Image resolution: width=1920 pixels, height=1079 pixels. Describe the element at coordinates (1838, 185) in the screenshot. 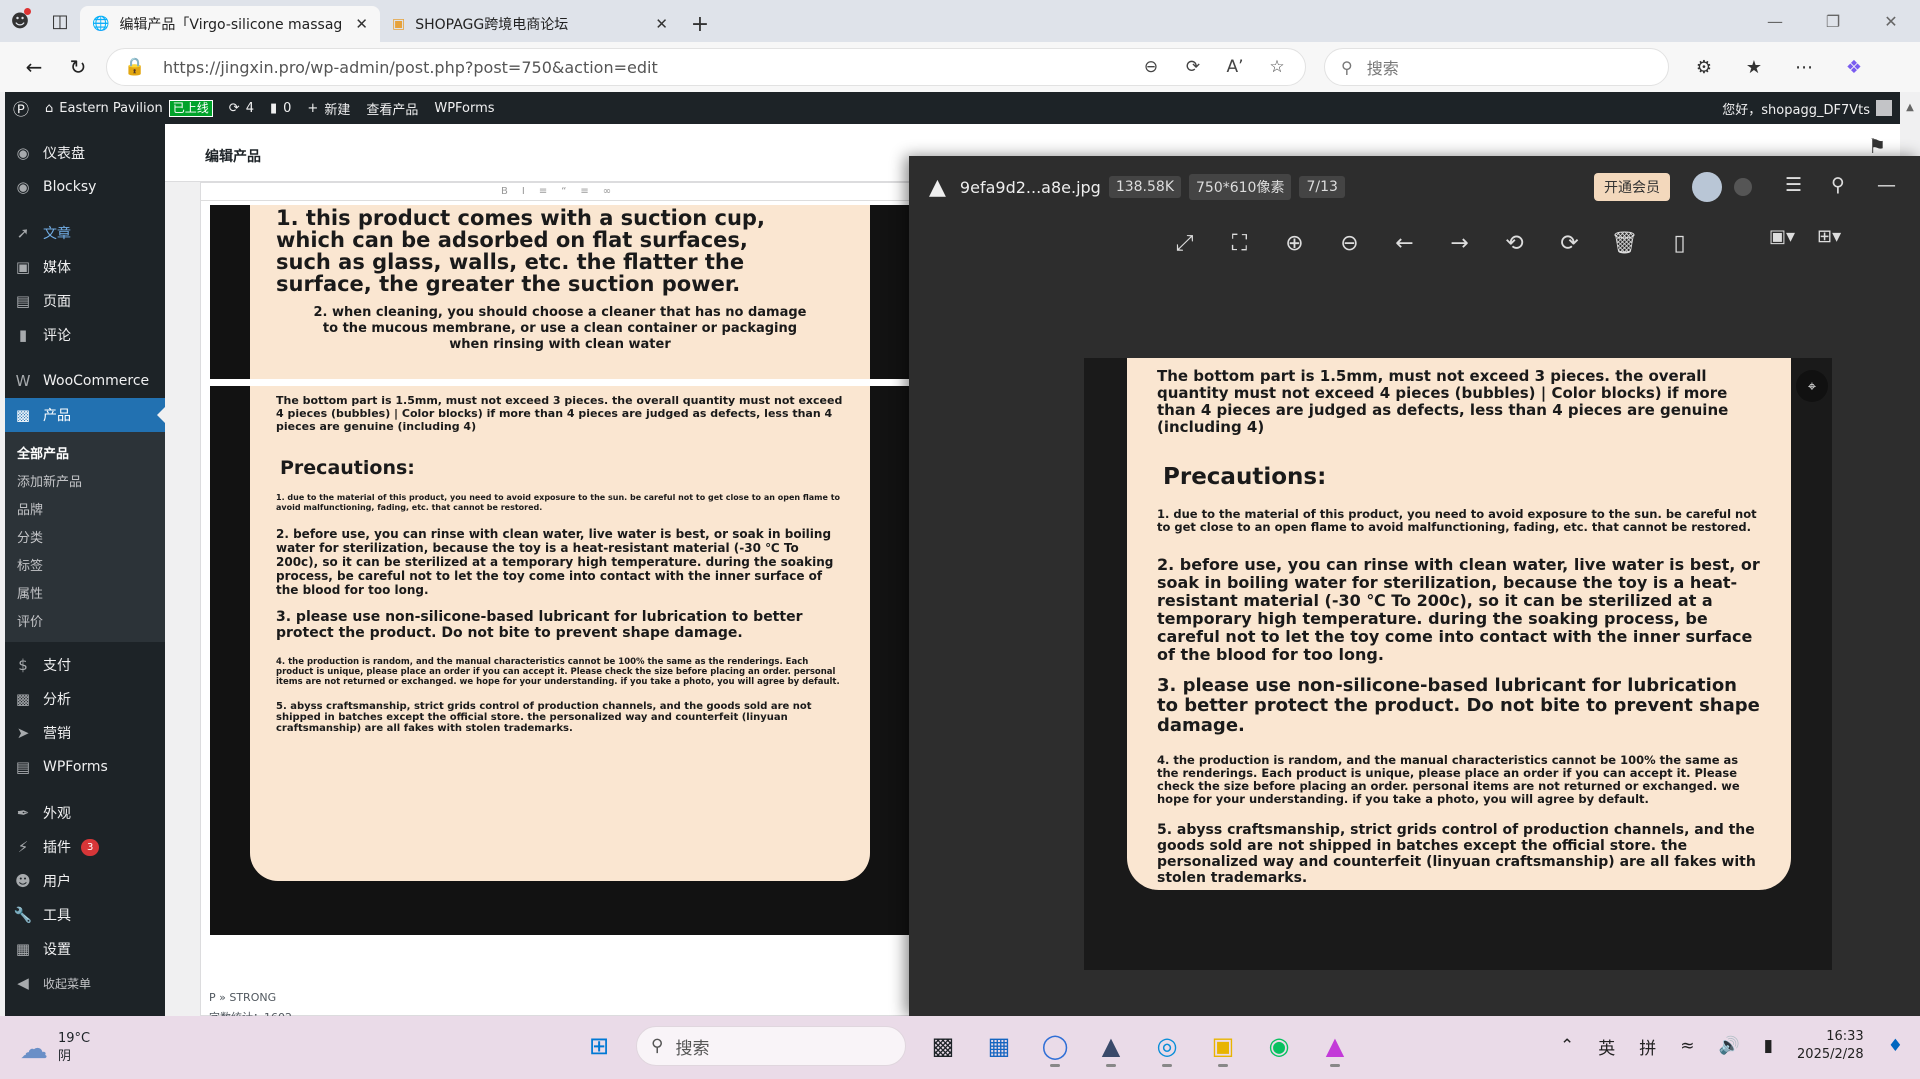

I see `pin-icon: ⚲` at that location.